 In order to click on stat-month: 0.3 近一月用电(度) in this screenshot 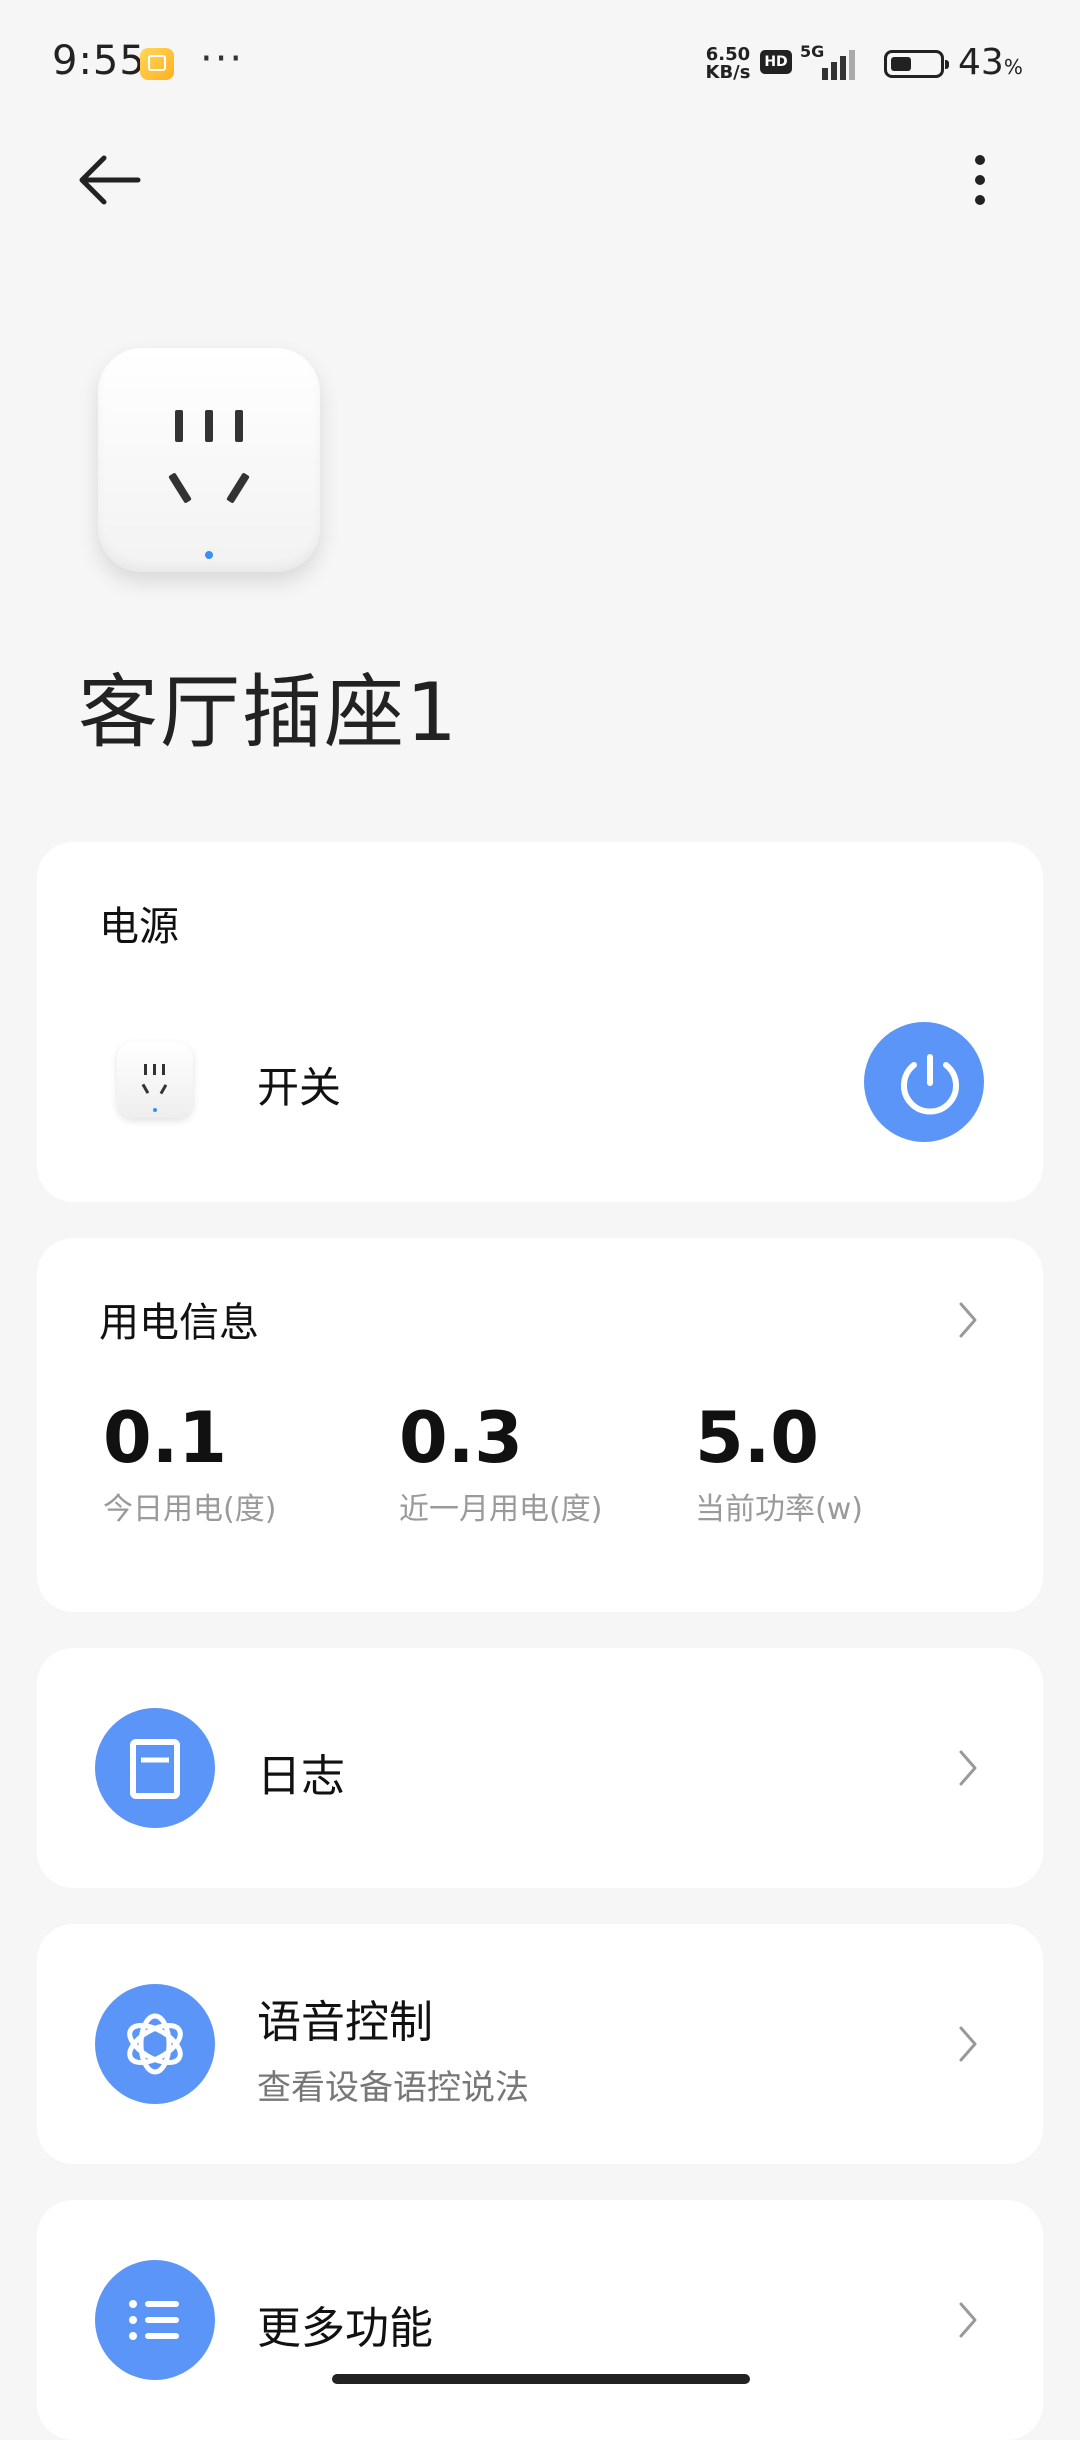, I will do `click(500, 1463)`.